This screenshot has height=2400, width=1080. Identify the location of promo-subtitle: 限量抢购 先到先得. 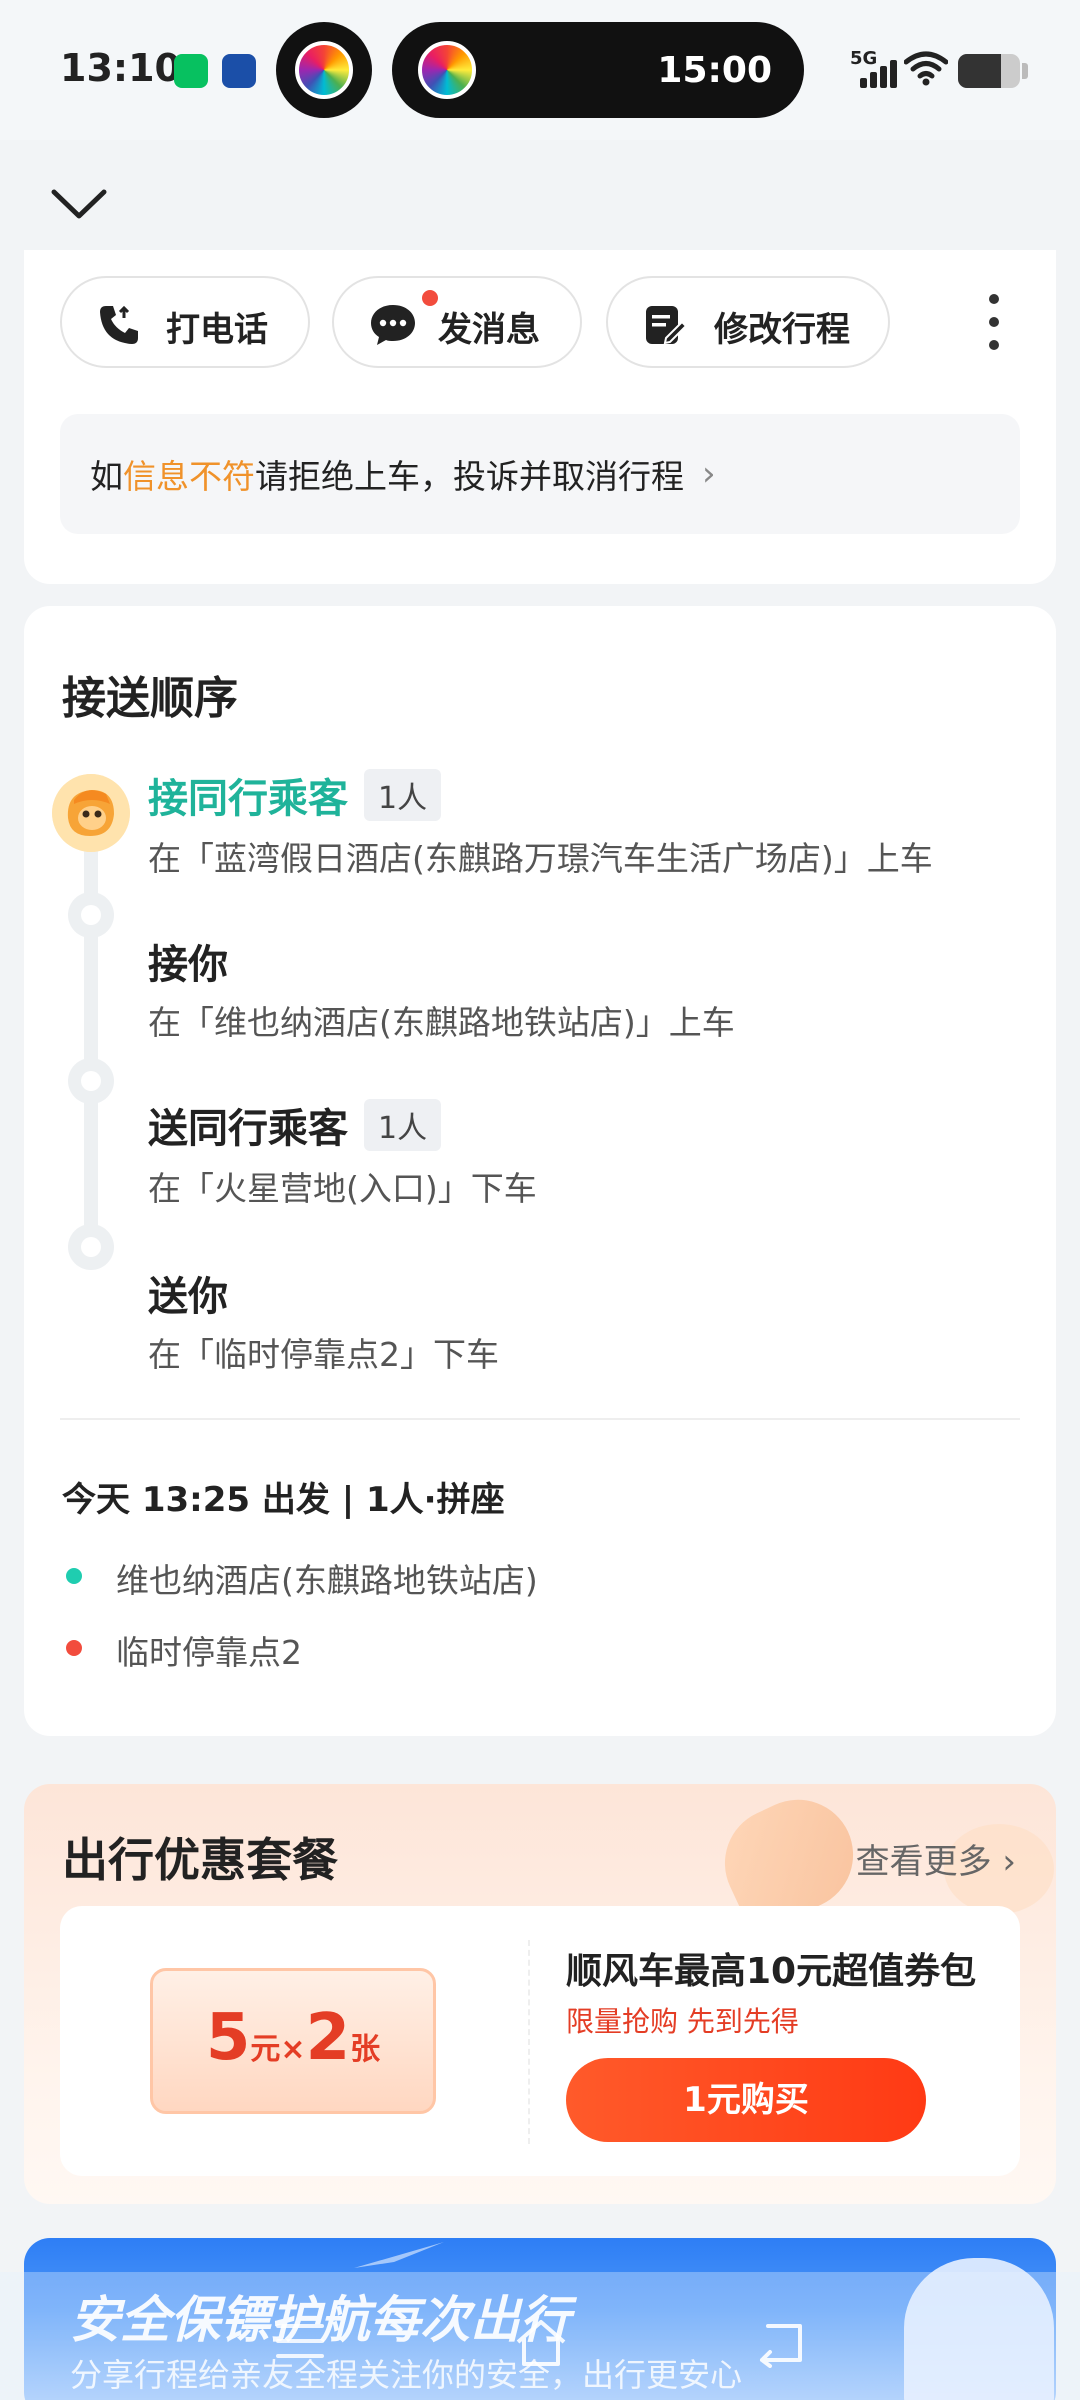
(682, 2021).